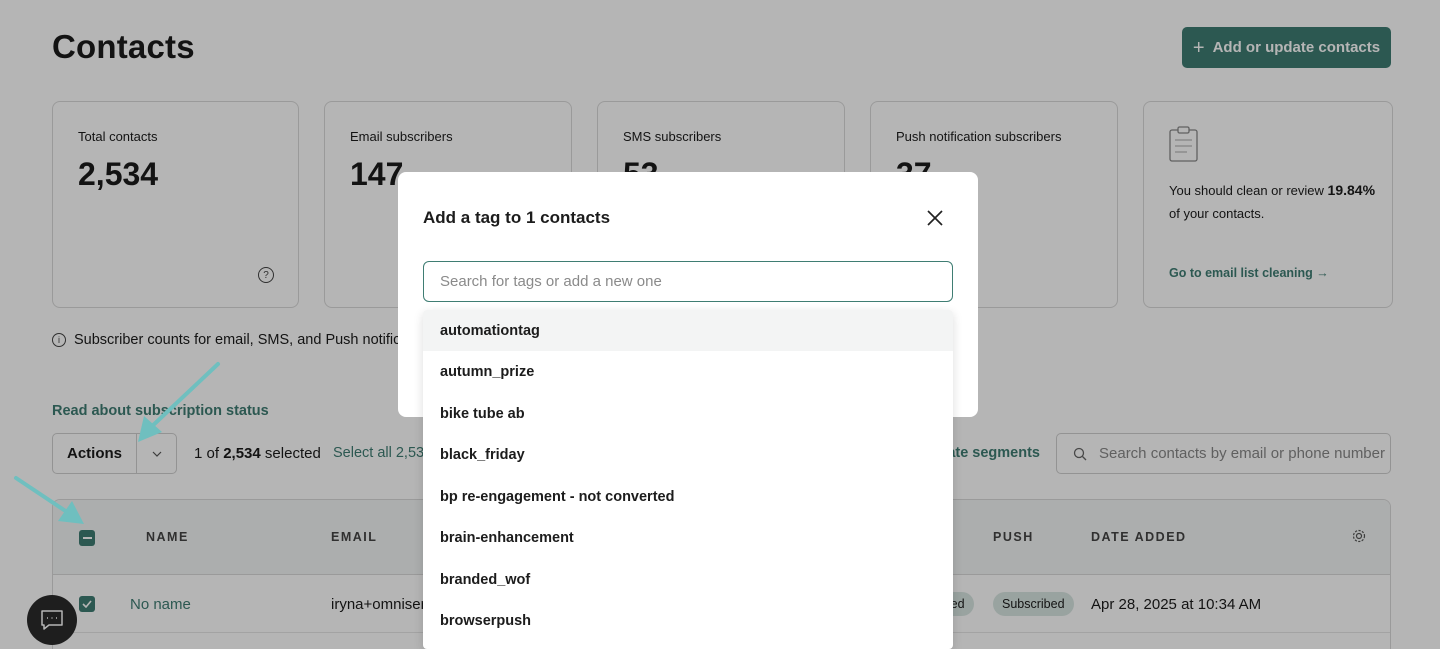 The height and width of the screenshot is (649, 1440). I want to click on close-icon, so click(935, 218).